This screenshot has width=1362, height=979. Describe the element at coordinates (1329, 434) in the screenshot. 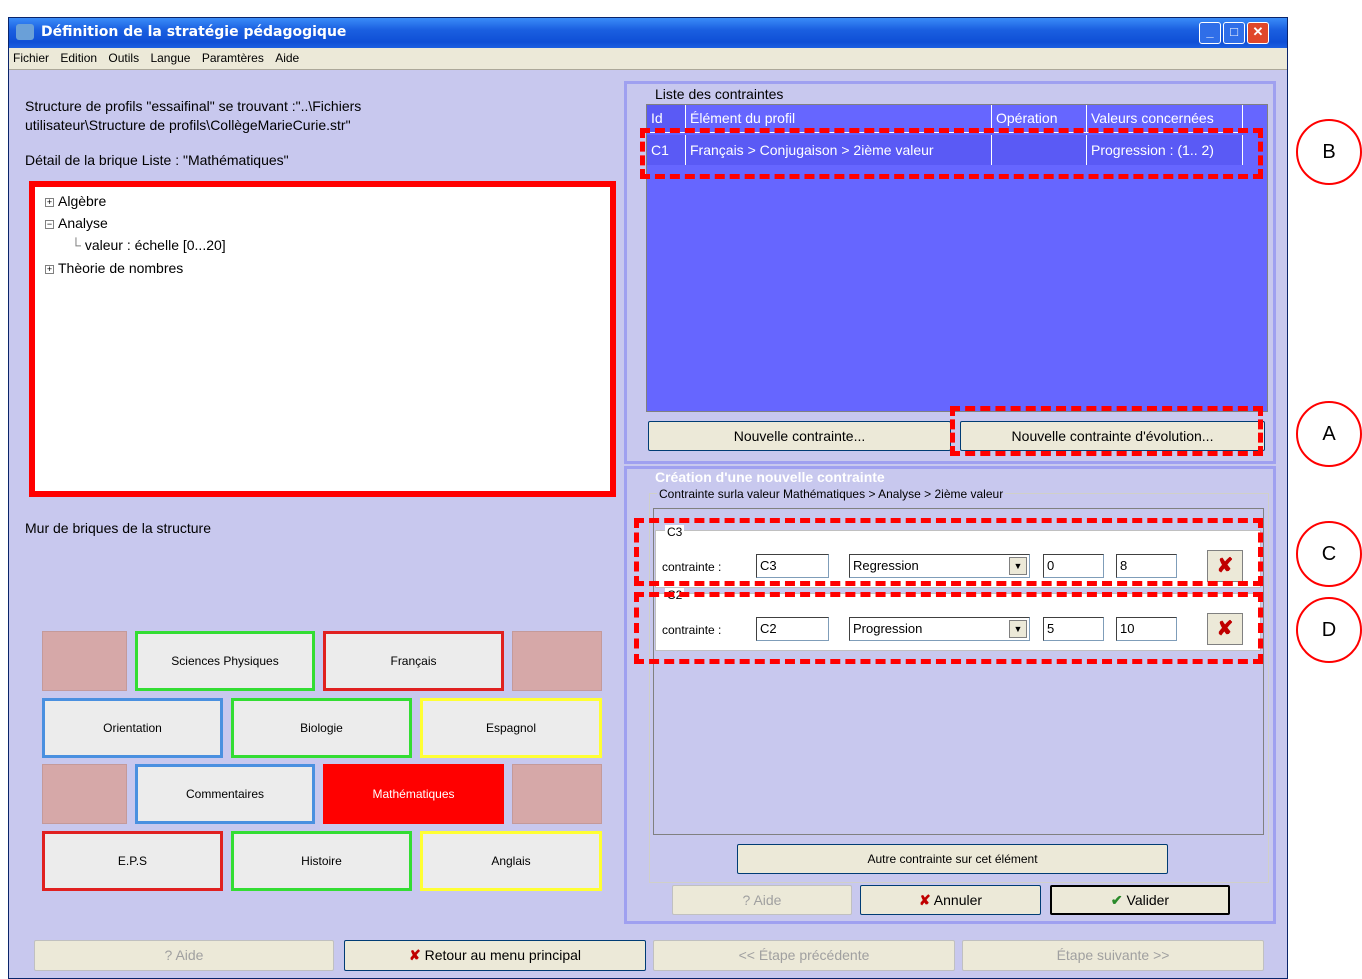

I see `annotation-label-a: A` at that location.